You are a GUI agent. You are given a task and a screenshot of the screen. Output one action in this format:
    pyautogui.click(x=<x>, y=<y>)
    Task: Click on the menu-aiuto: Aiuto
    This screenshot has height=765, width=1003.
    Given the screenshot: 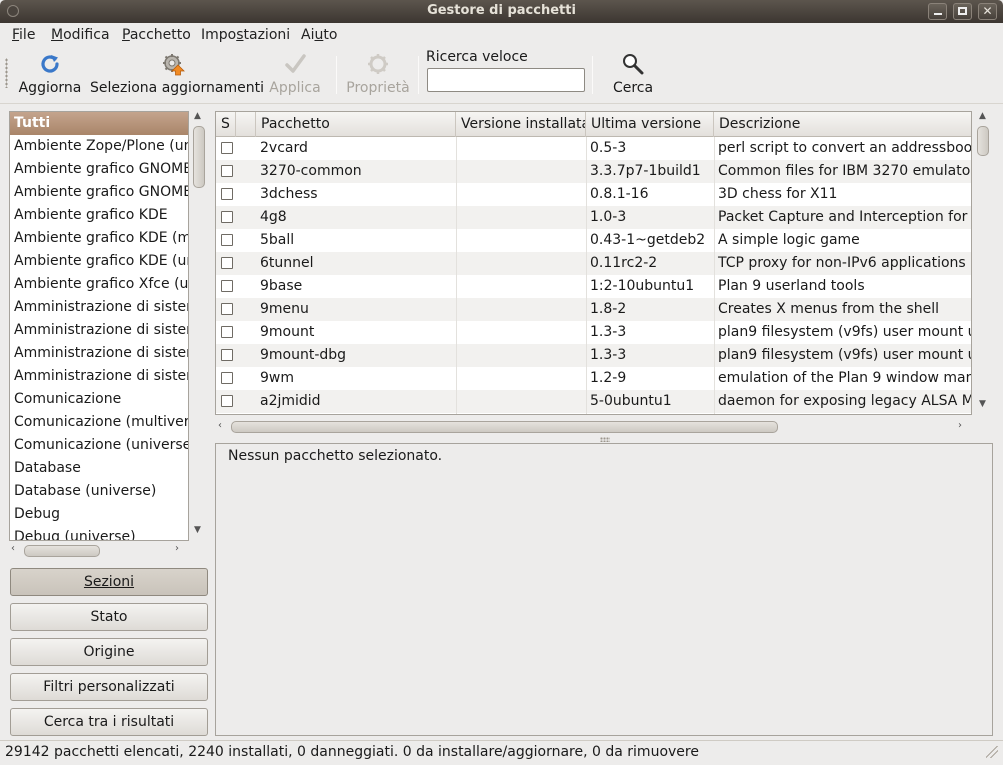 What is the action you would take?
    pyautogui.click(x=319, y=35)
    